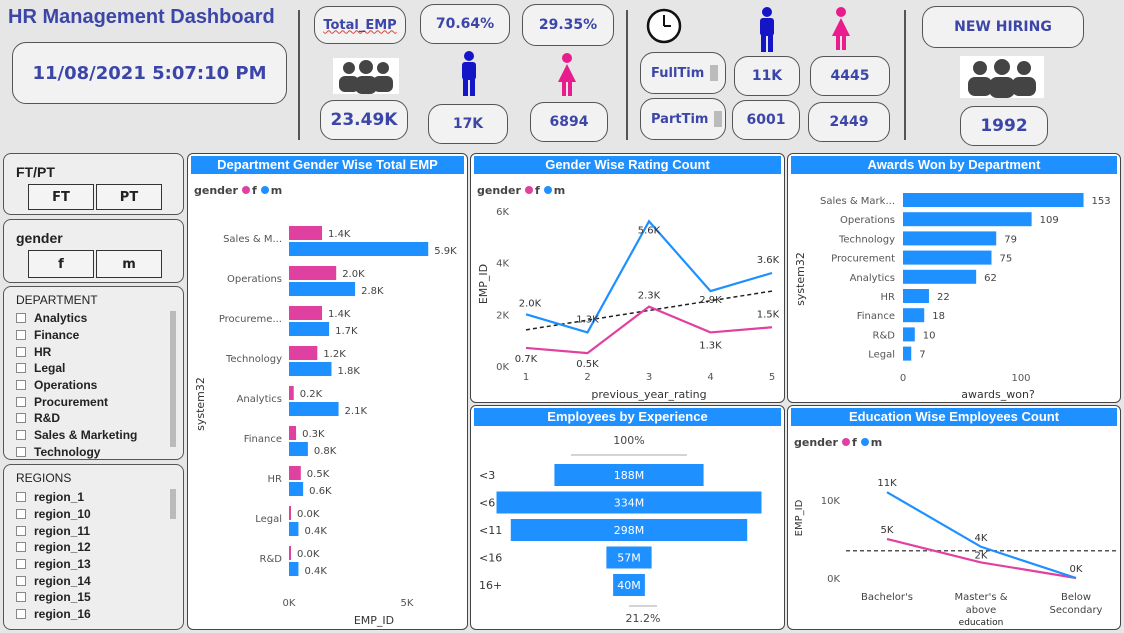 This screenshot has height=633, width=1124. I want to click on people-group-icon, so click(366, 76).